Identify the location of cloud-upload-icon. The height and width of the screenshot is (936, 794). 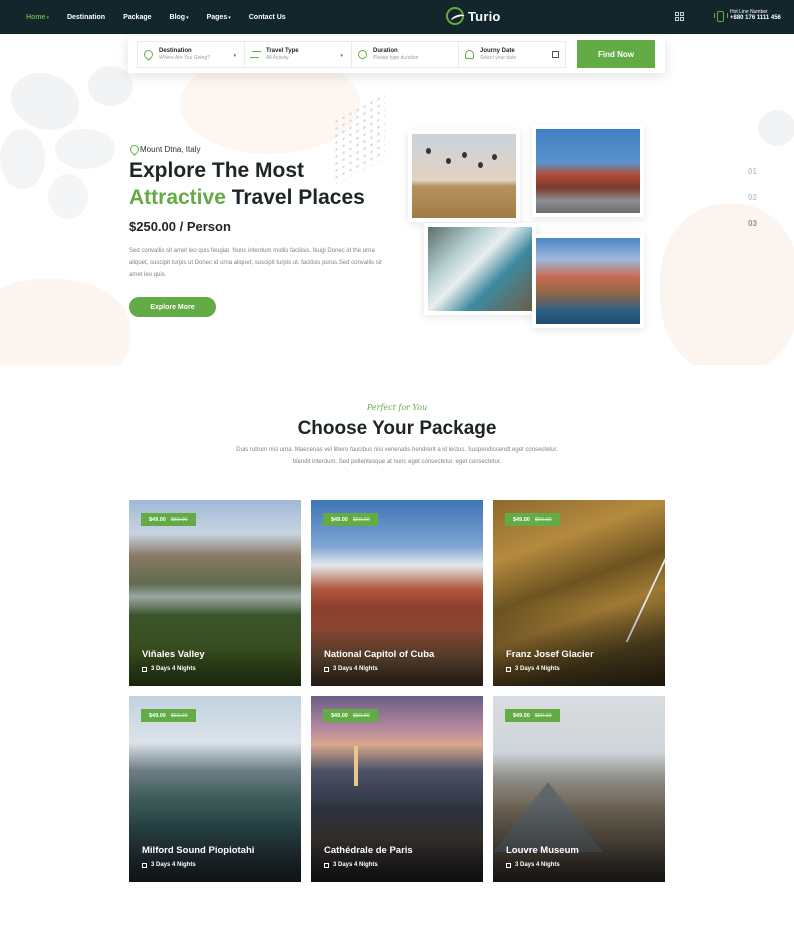
(469, 54).